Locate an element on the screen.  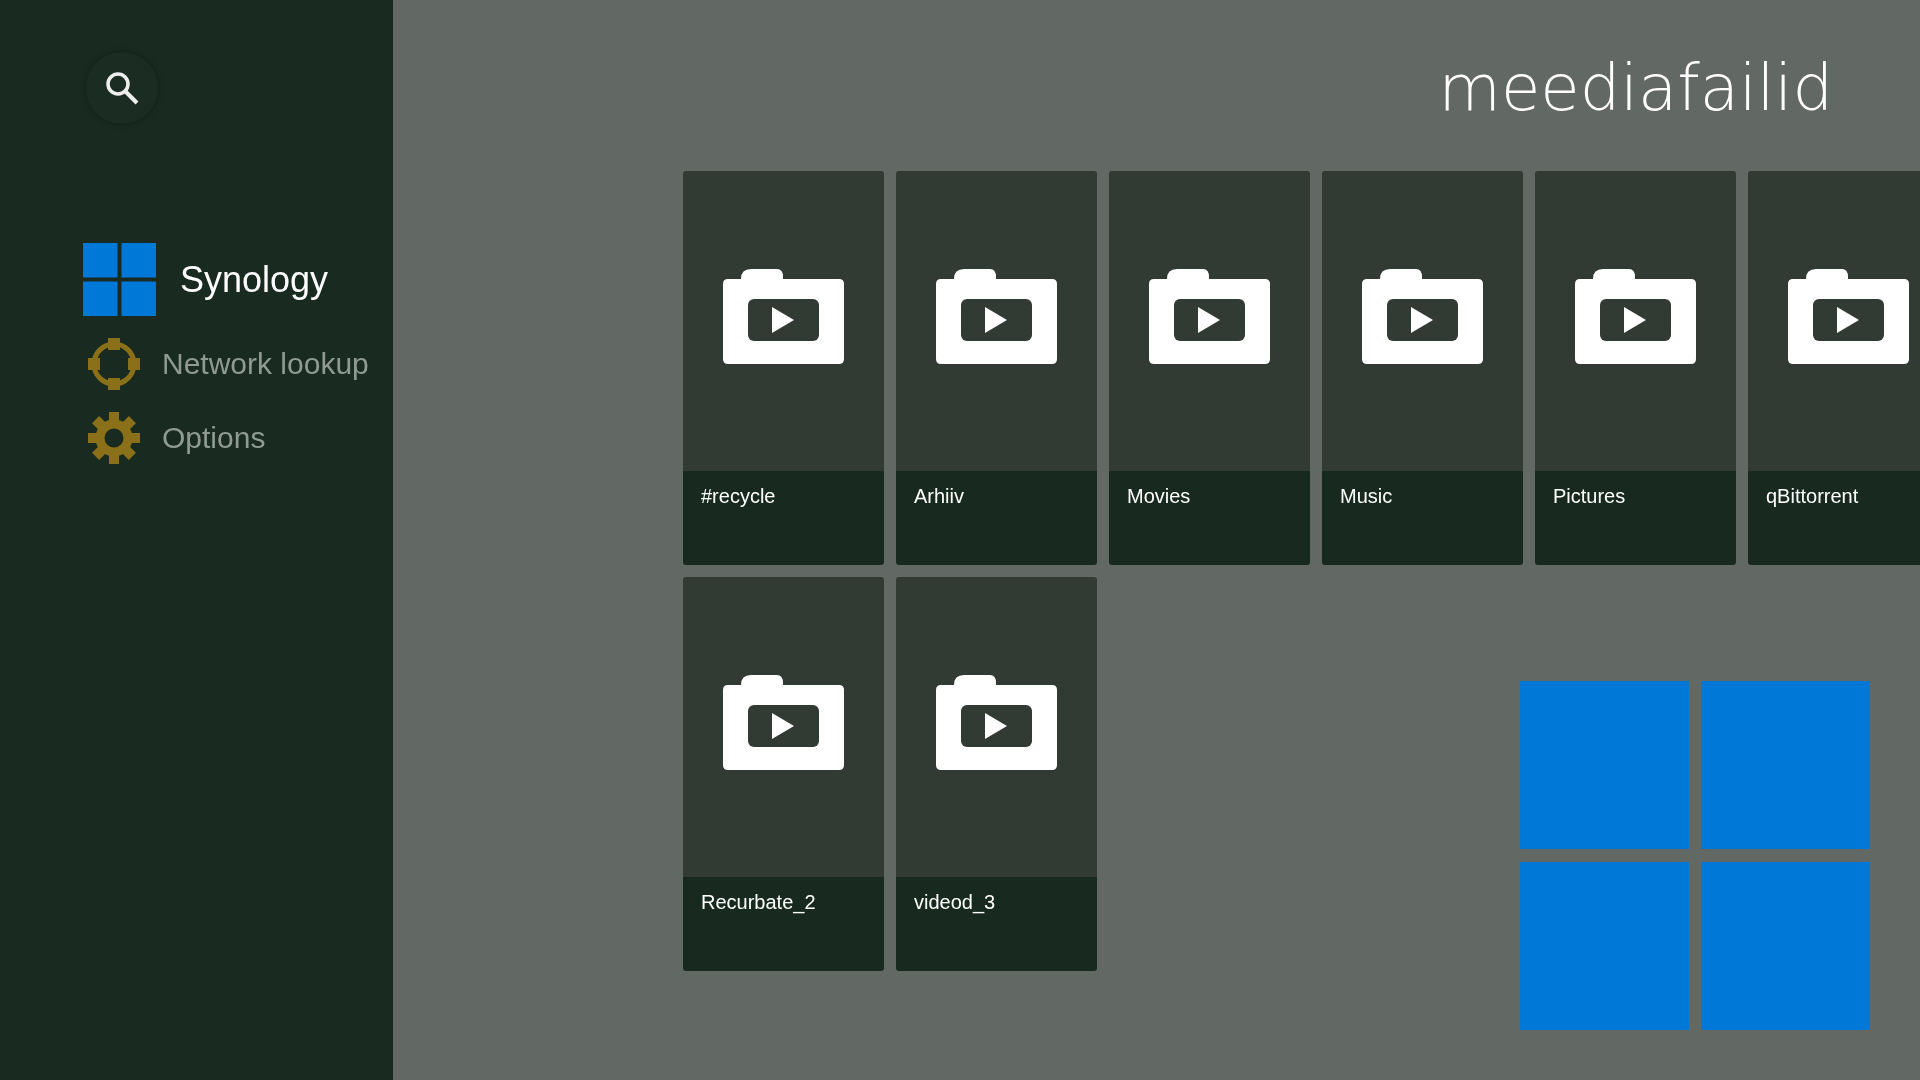
folder-name: Arhiiv is located at coordinates (939, 496).